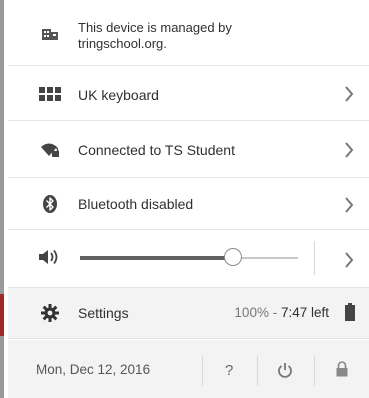 The height and width of the screenshot is (398, 369). Describe the element at coordinates (122, 43) in the screenshot. I see `managed-text-line2: tringschool.org.` at that location.